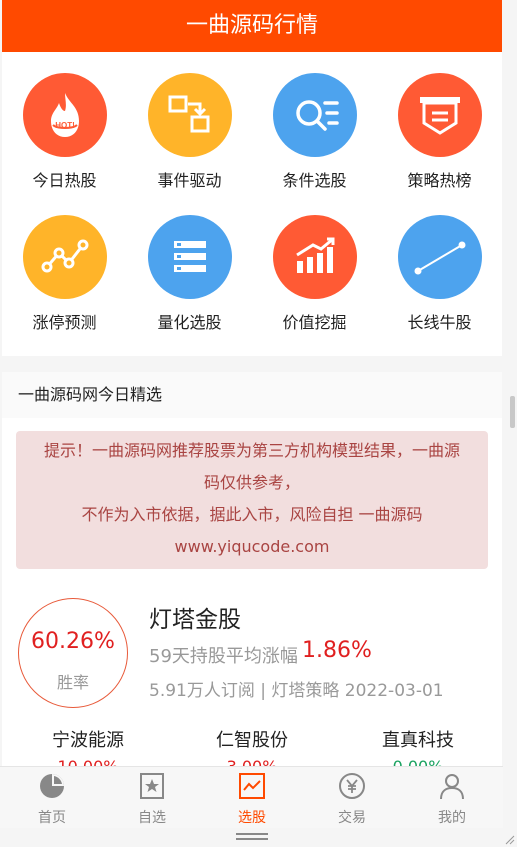  Describe the element at coordinates (314, 180) in the screenshot. I see `grid-label: 条件选股` at that location.